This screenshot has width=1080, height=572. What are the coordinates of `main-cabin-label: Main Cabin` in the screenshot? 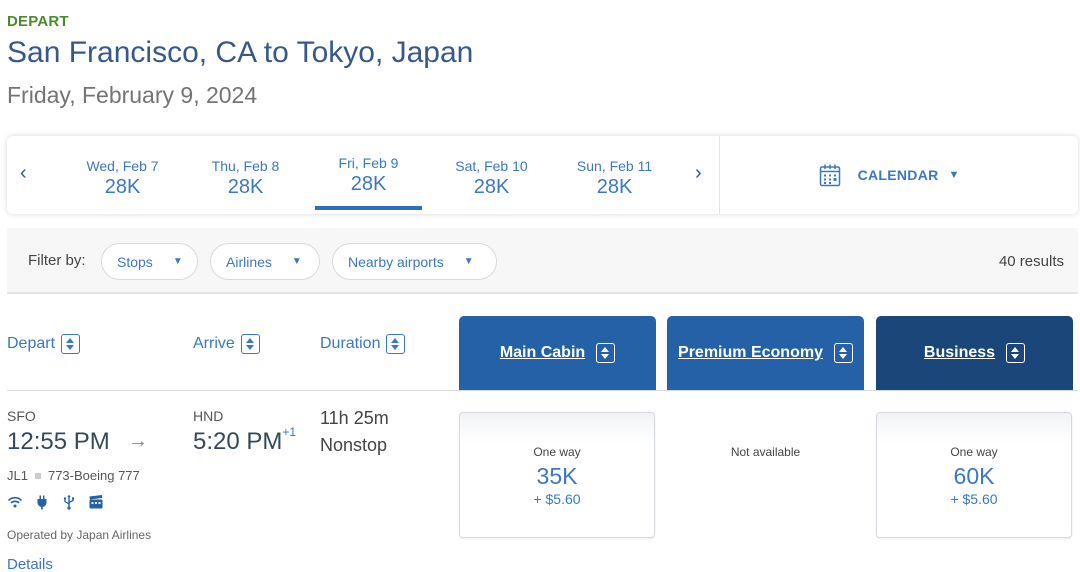 It's located at (542, 352).